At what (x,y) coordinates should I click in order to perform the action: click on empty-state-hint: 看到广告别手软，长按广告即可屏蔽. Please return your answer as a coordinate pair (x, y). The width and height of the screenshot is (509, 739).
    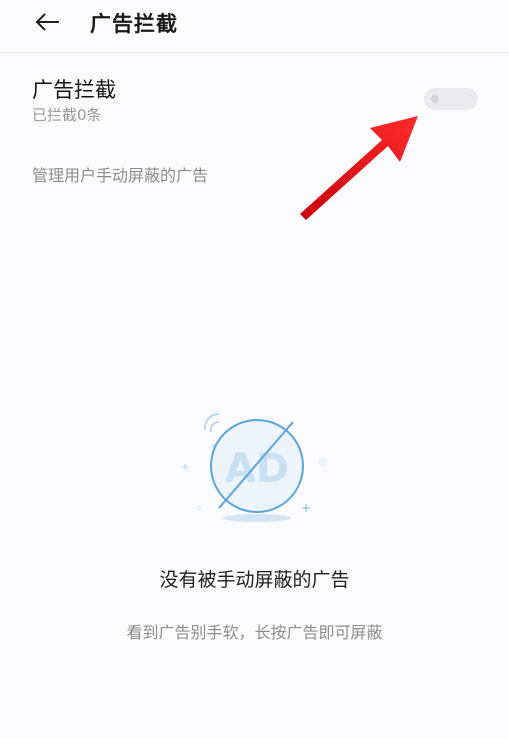
    Looking at the image, I should click on (254, 632).